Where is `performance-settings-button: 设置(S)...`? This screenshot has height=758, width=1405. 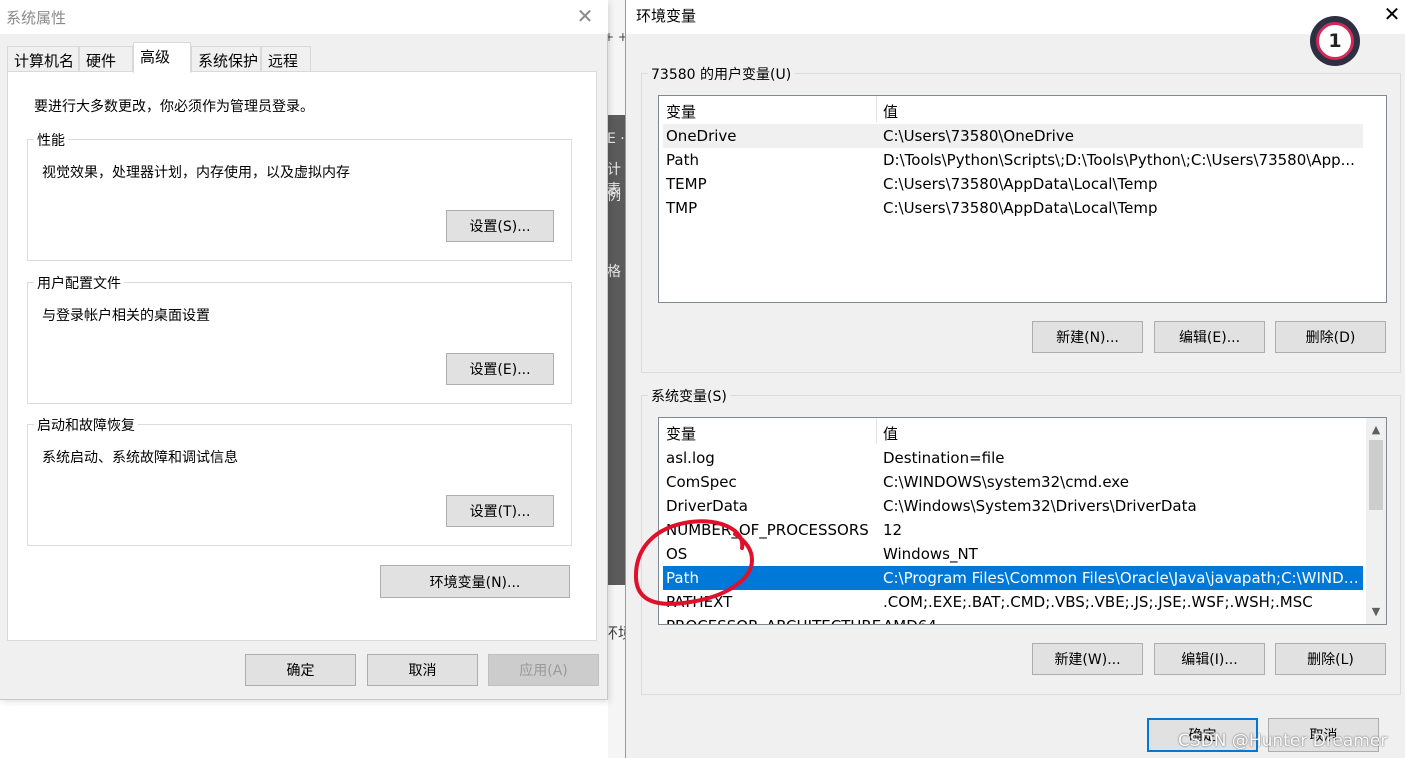 performance-settings-button: 设置(S)... is located at coordinates (500, 226).